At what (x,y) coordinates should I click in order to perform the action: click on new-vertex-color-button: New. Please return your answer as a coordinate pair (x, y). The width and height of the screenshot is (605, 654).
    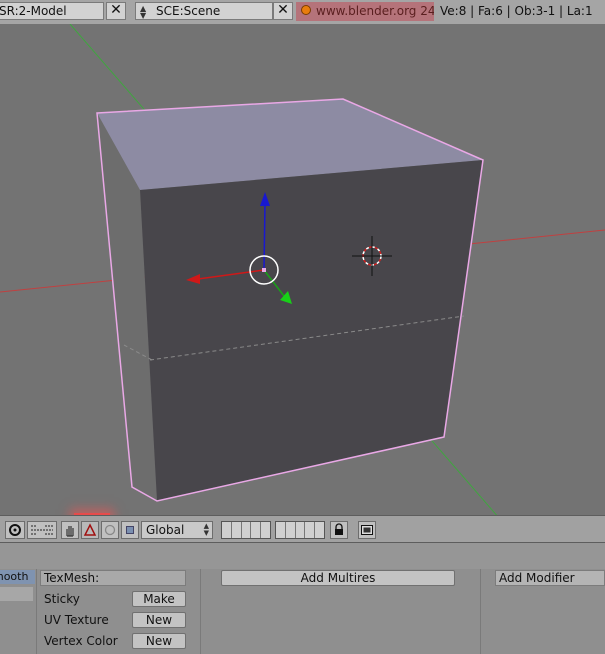
    Looking at the image, I should click on (159, 641).